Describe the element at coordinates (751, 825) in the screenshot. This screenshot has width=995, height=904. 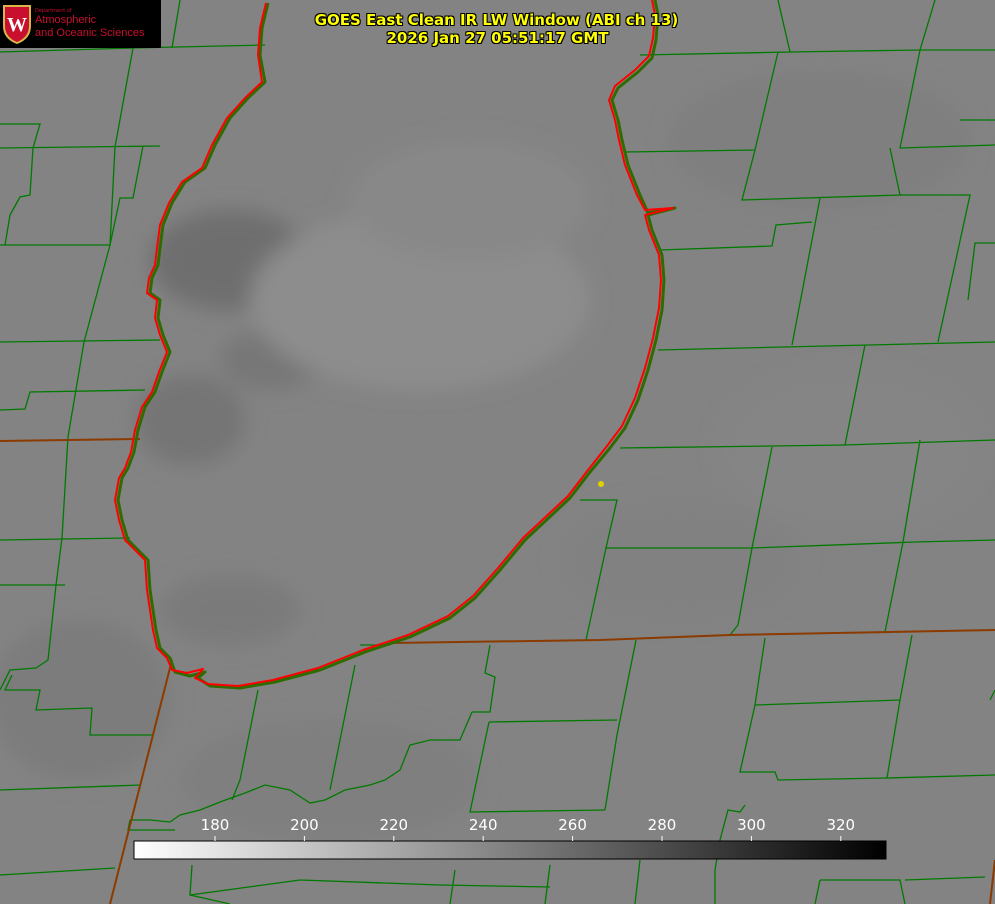
I see `colorbar-tick-label: 300` at that location.